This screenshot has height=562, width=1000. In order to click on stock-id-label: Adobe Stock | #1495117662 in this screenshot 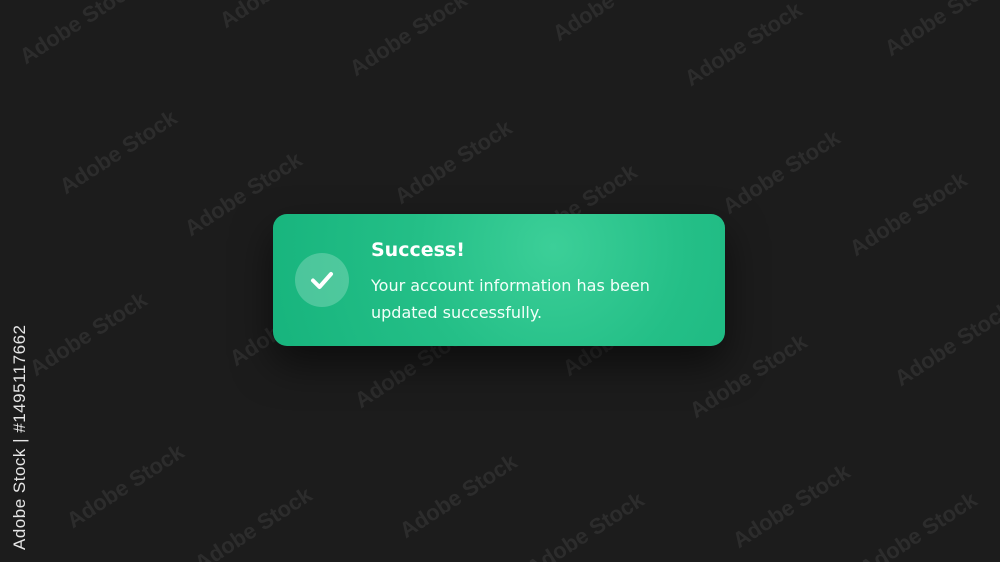, I will do `click(19, 437)`.